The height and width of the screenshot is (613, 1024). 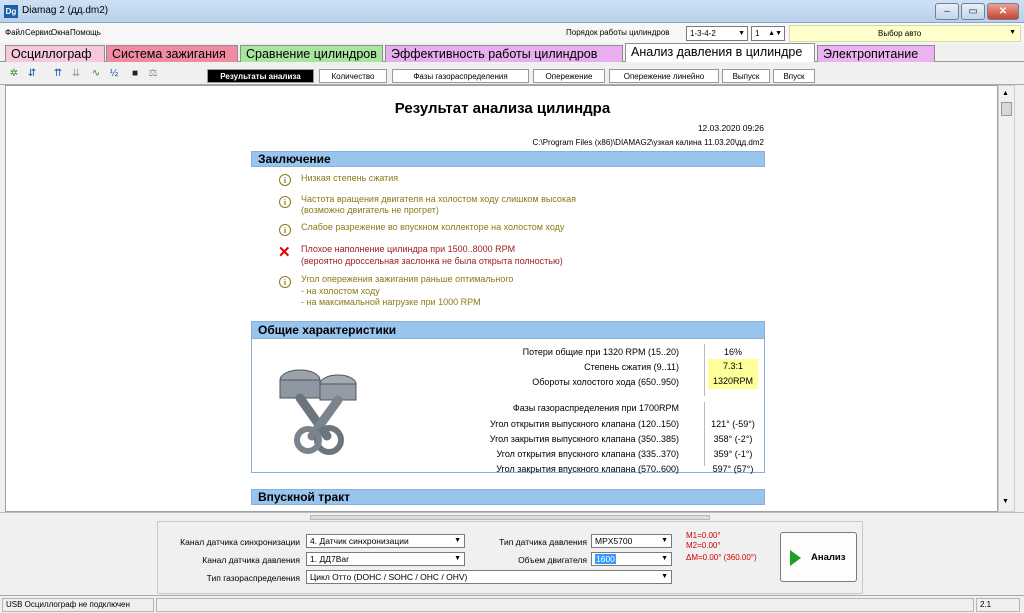 What do you see at coordinates (502, 108) in the screenshot?
I see `report-title: Результат анализа цилиндра` at bounding box center [502, 108].